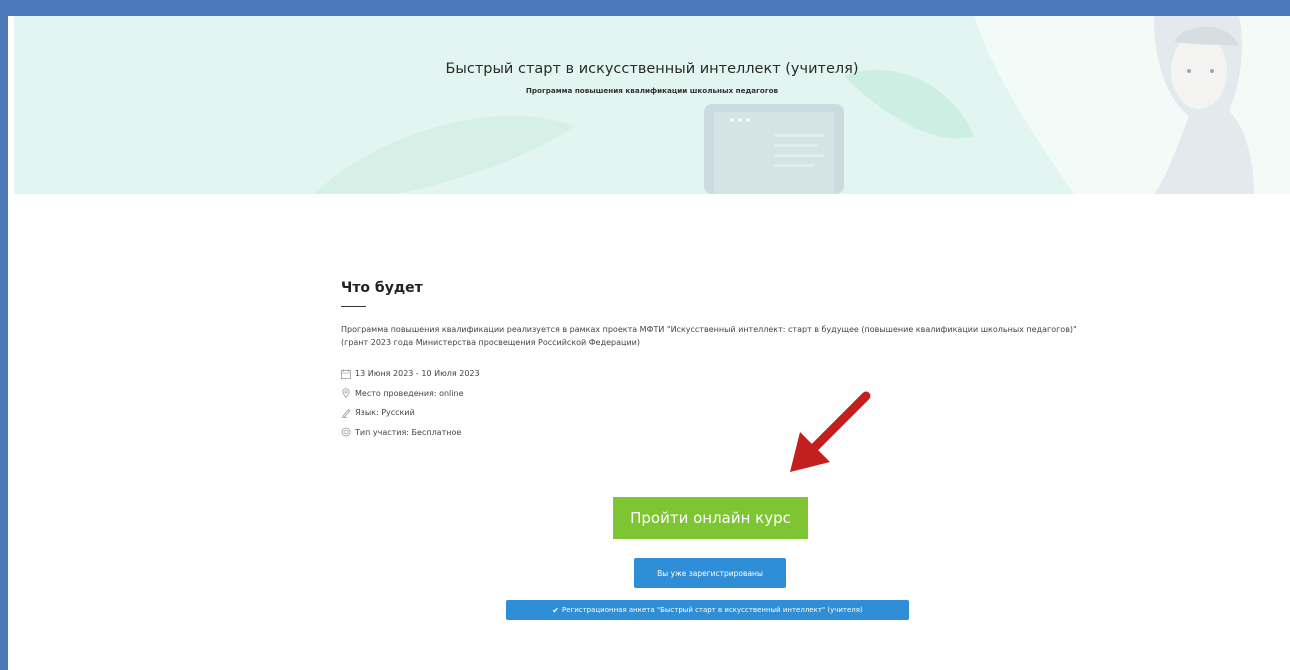 This screenshot has height=670, width=1290. What do you see at coordinates (721, 394) in the screenshot?
I see `meta-location: Место проведения: online` at bounding box center [721, 394].